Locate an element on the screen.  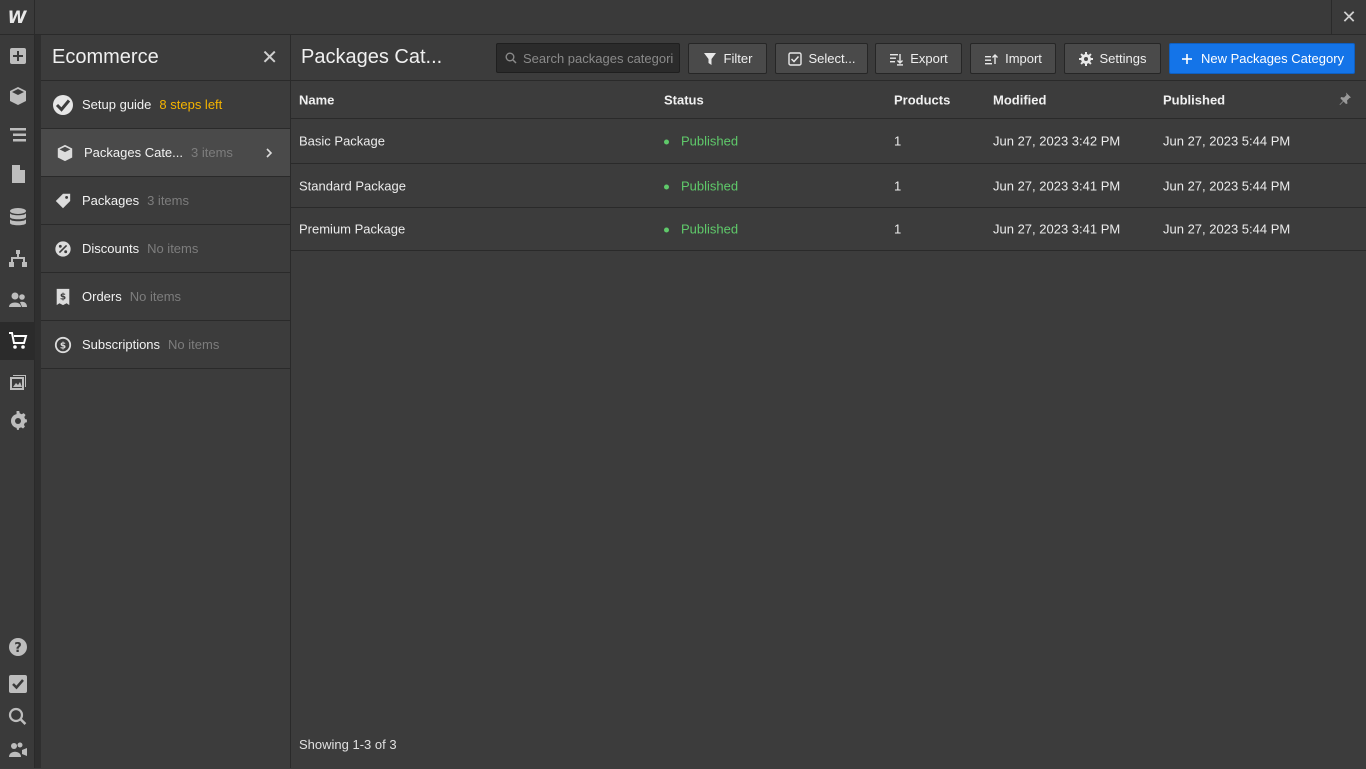
nav-item-subscriptions: $ Subscriptions No items is located at coordinates (165, 345).